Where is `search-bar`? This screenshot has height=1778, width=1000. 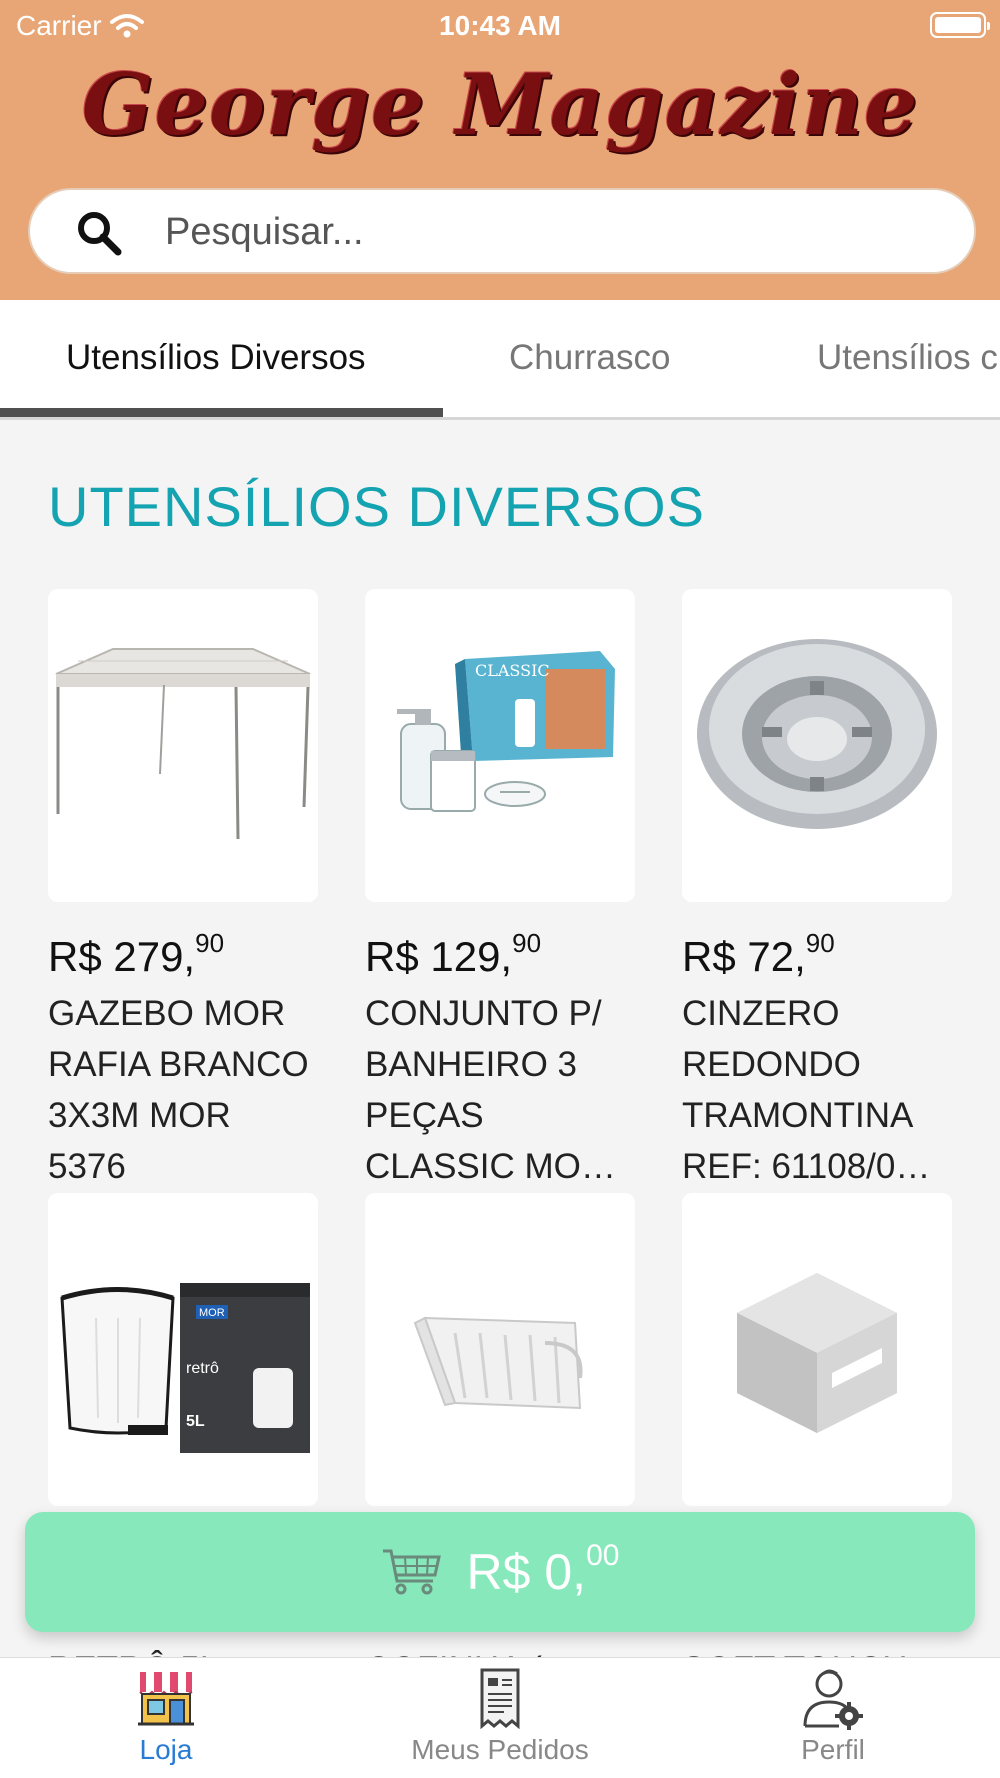 search-bar is located at coordinates (502, 231).